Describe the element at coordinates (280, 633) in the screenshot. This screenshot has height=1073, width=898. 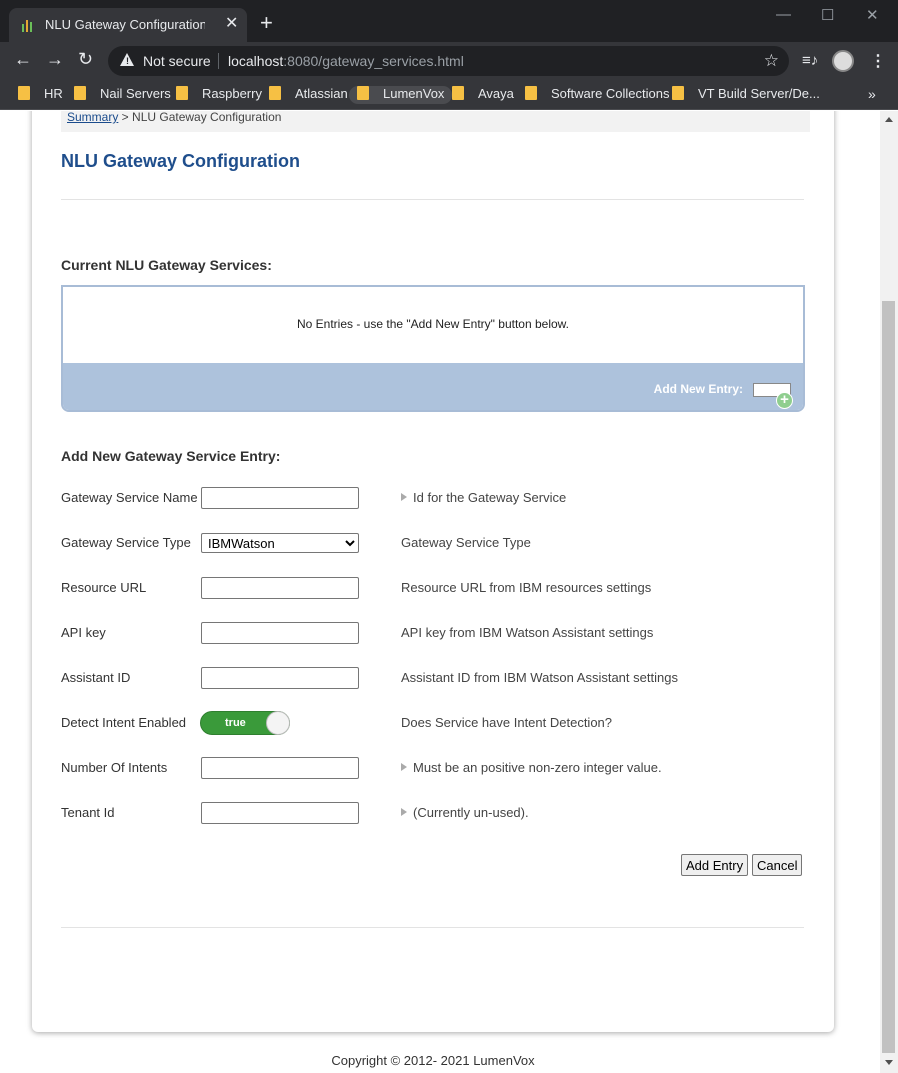
I see `api-key-input` at that location.